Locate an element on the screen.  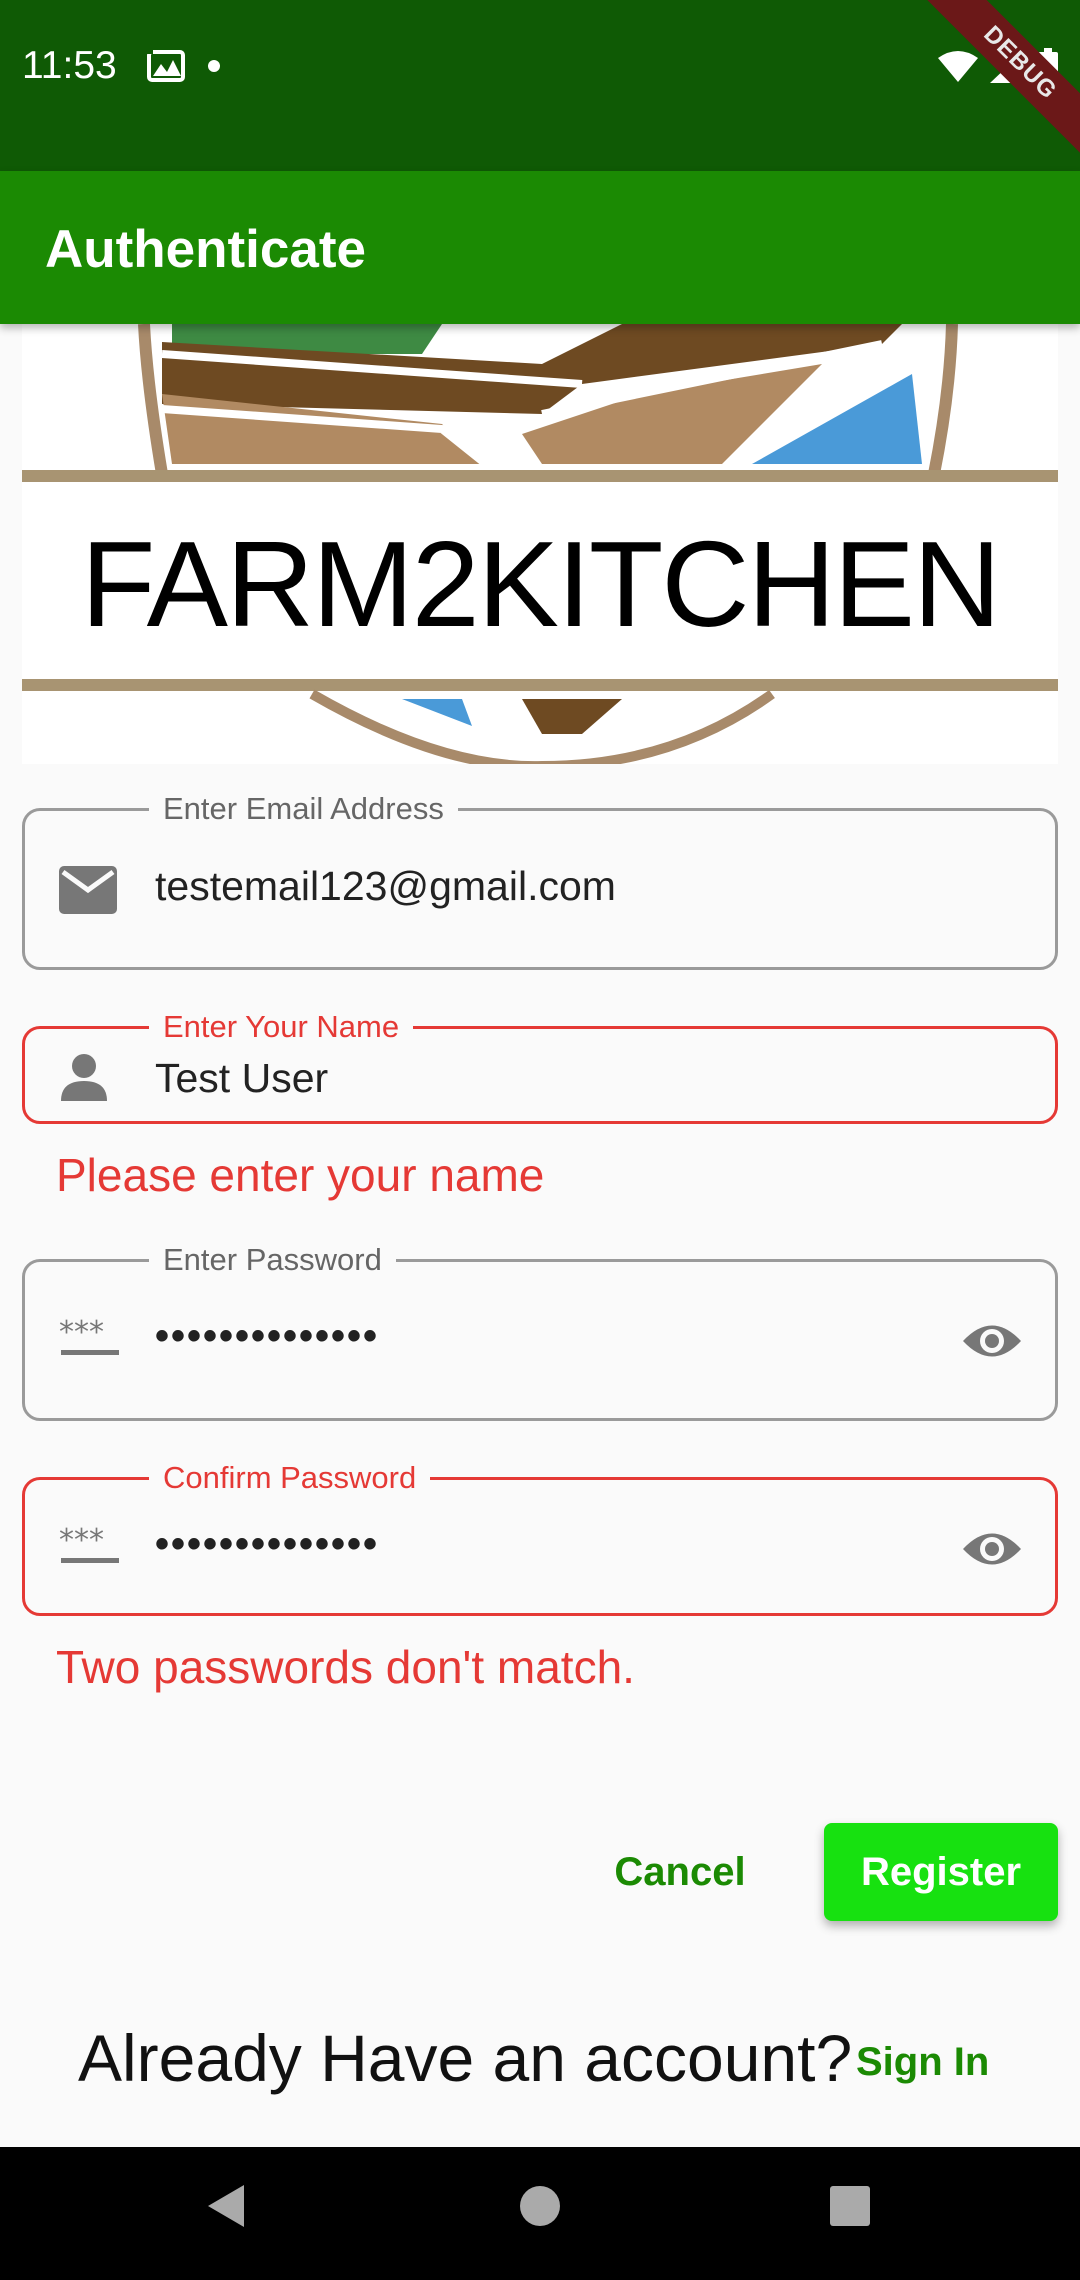
password-field-label: Enter Password is located at coordinates (272, 1260).